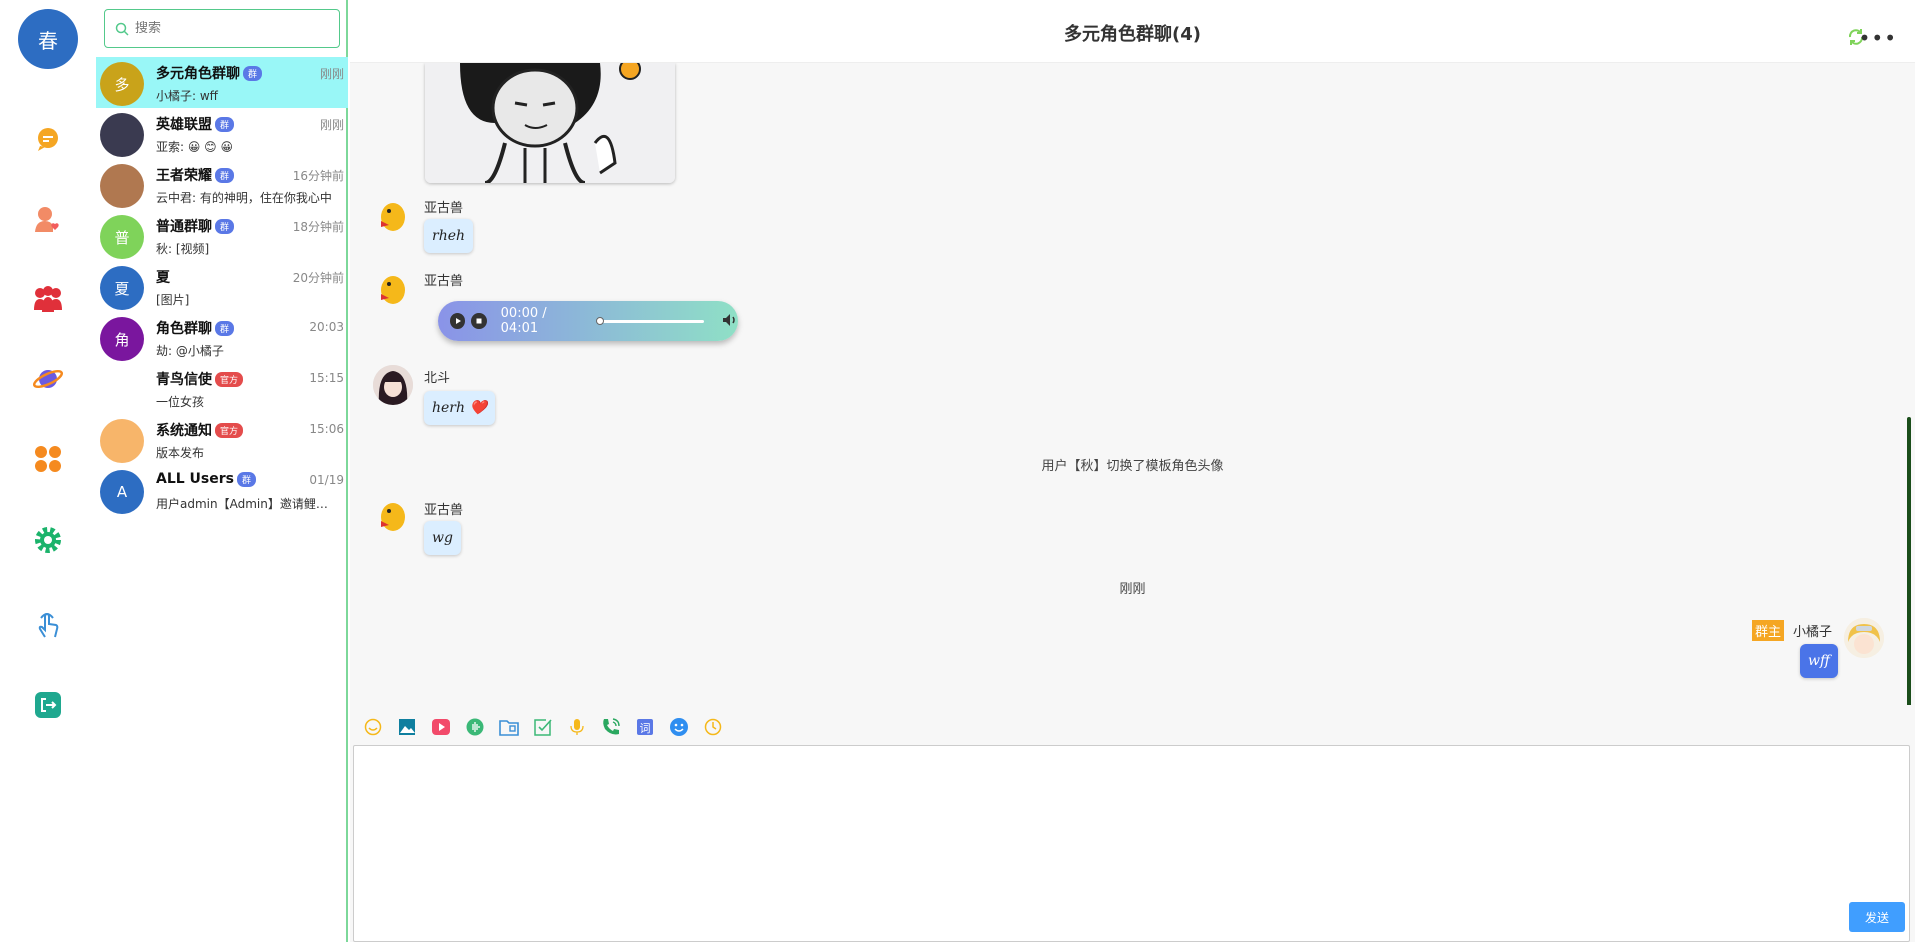  Describe the element at coordinates (599, 320) in the screenshot. I see `progress-knob` at that location.